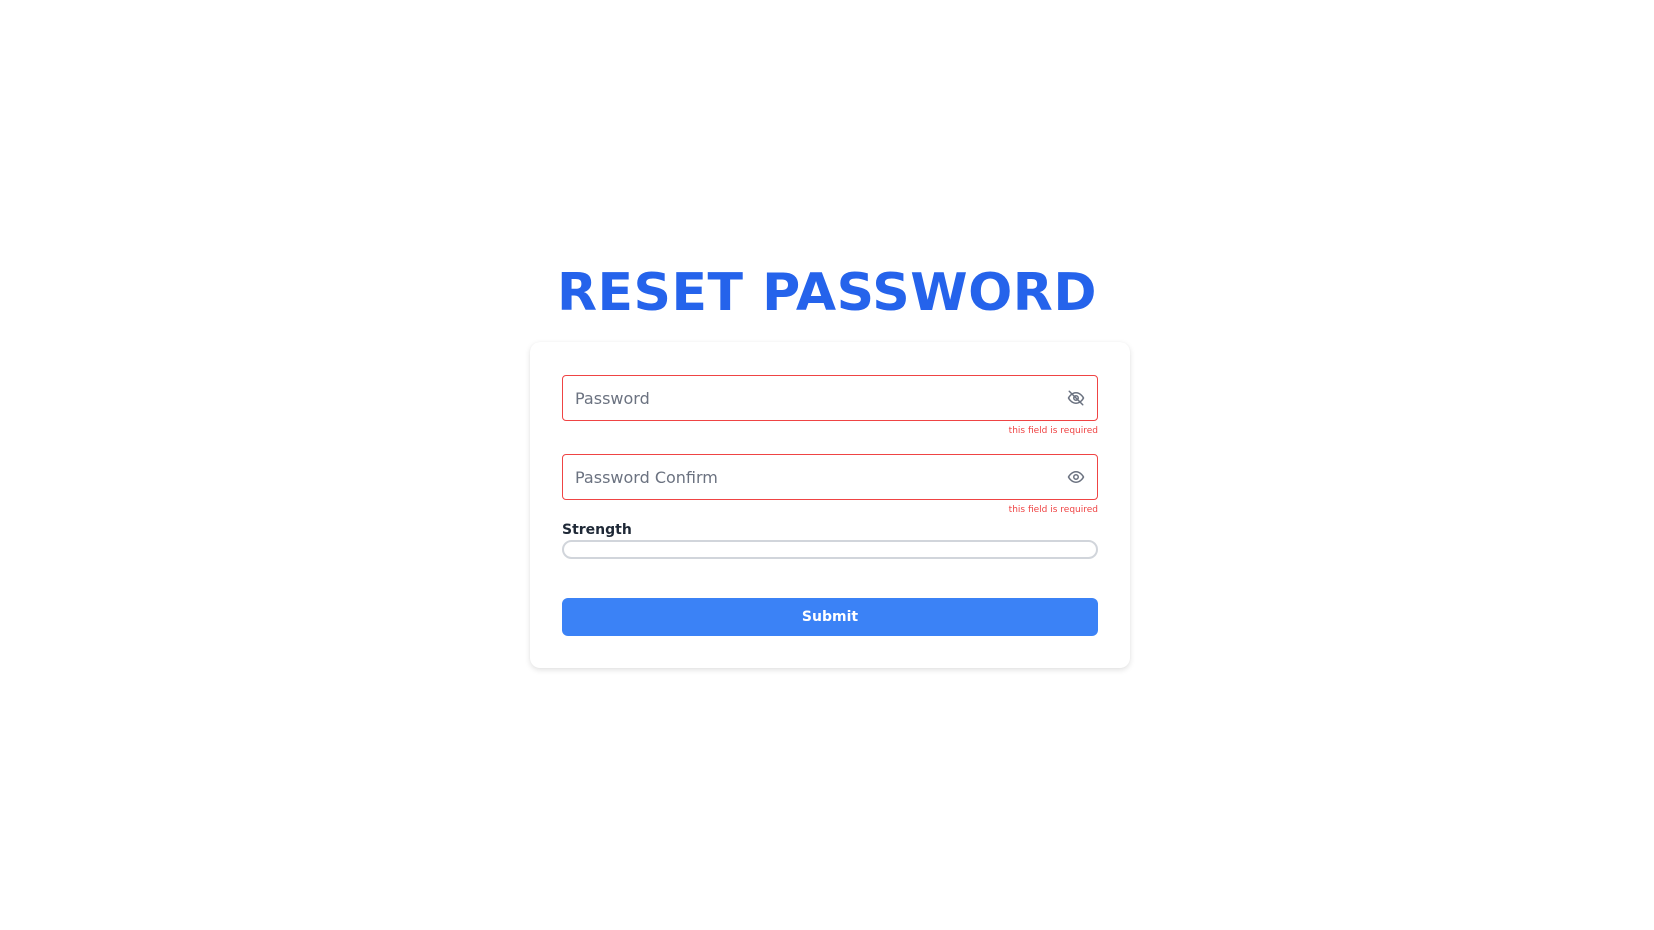  I want to click on submit-button: Submit, so click(830, 617).